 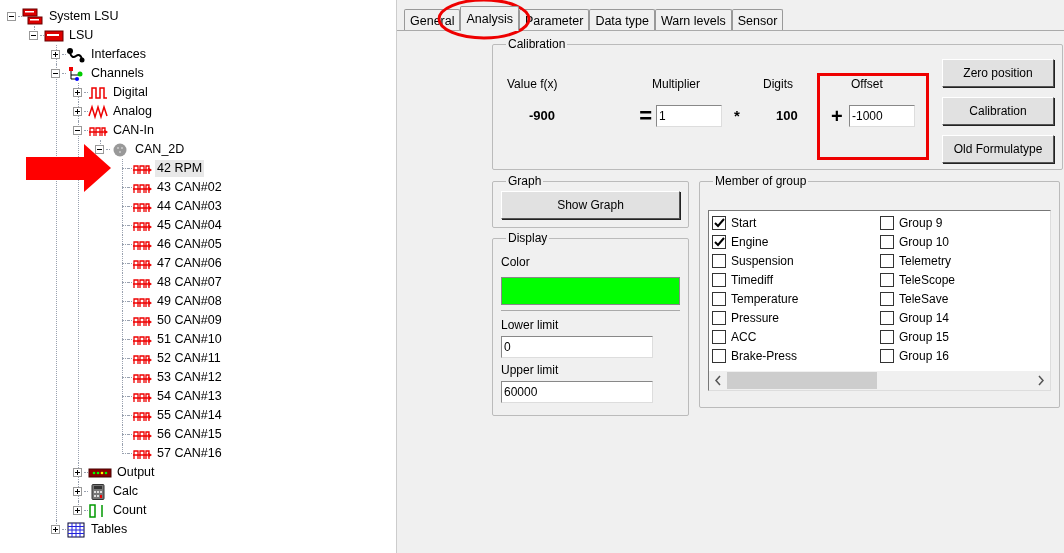 What do you see at coordinates (622, 19) in the screenshot?
I see `tab: Data type` at bounding box center [622, 19].